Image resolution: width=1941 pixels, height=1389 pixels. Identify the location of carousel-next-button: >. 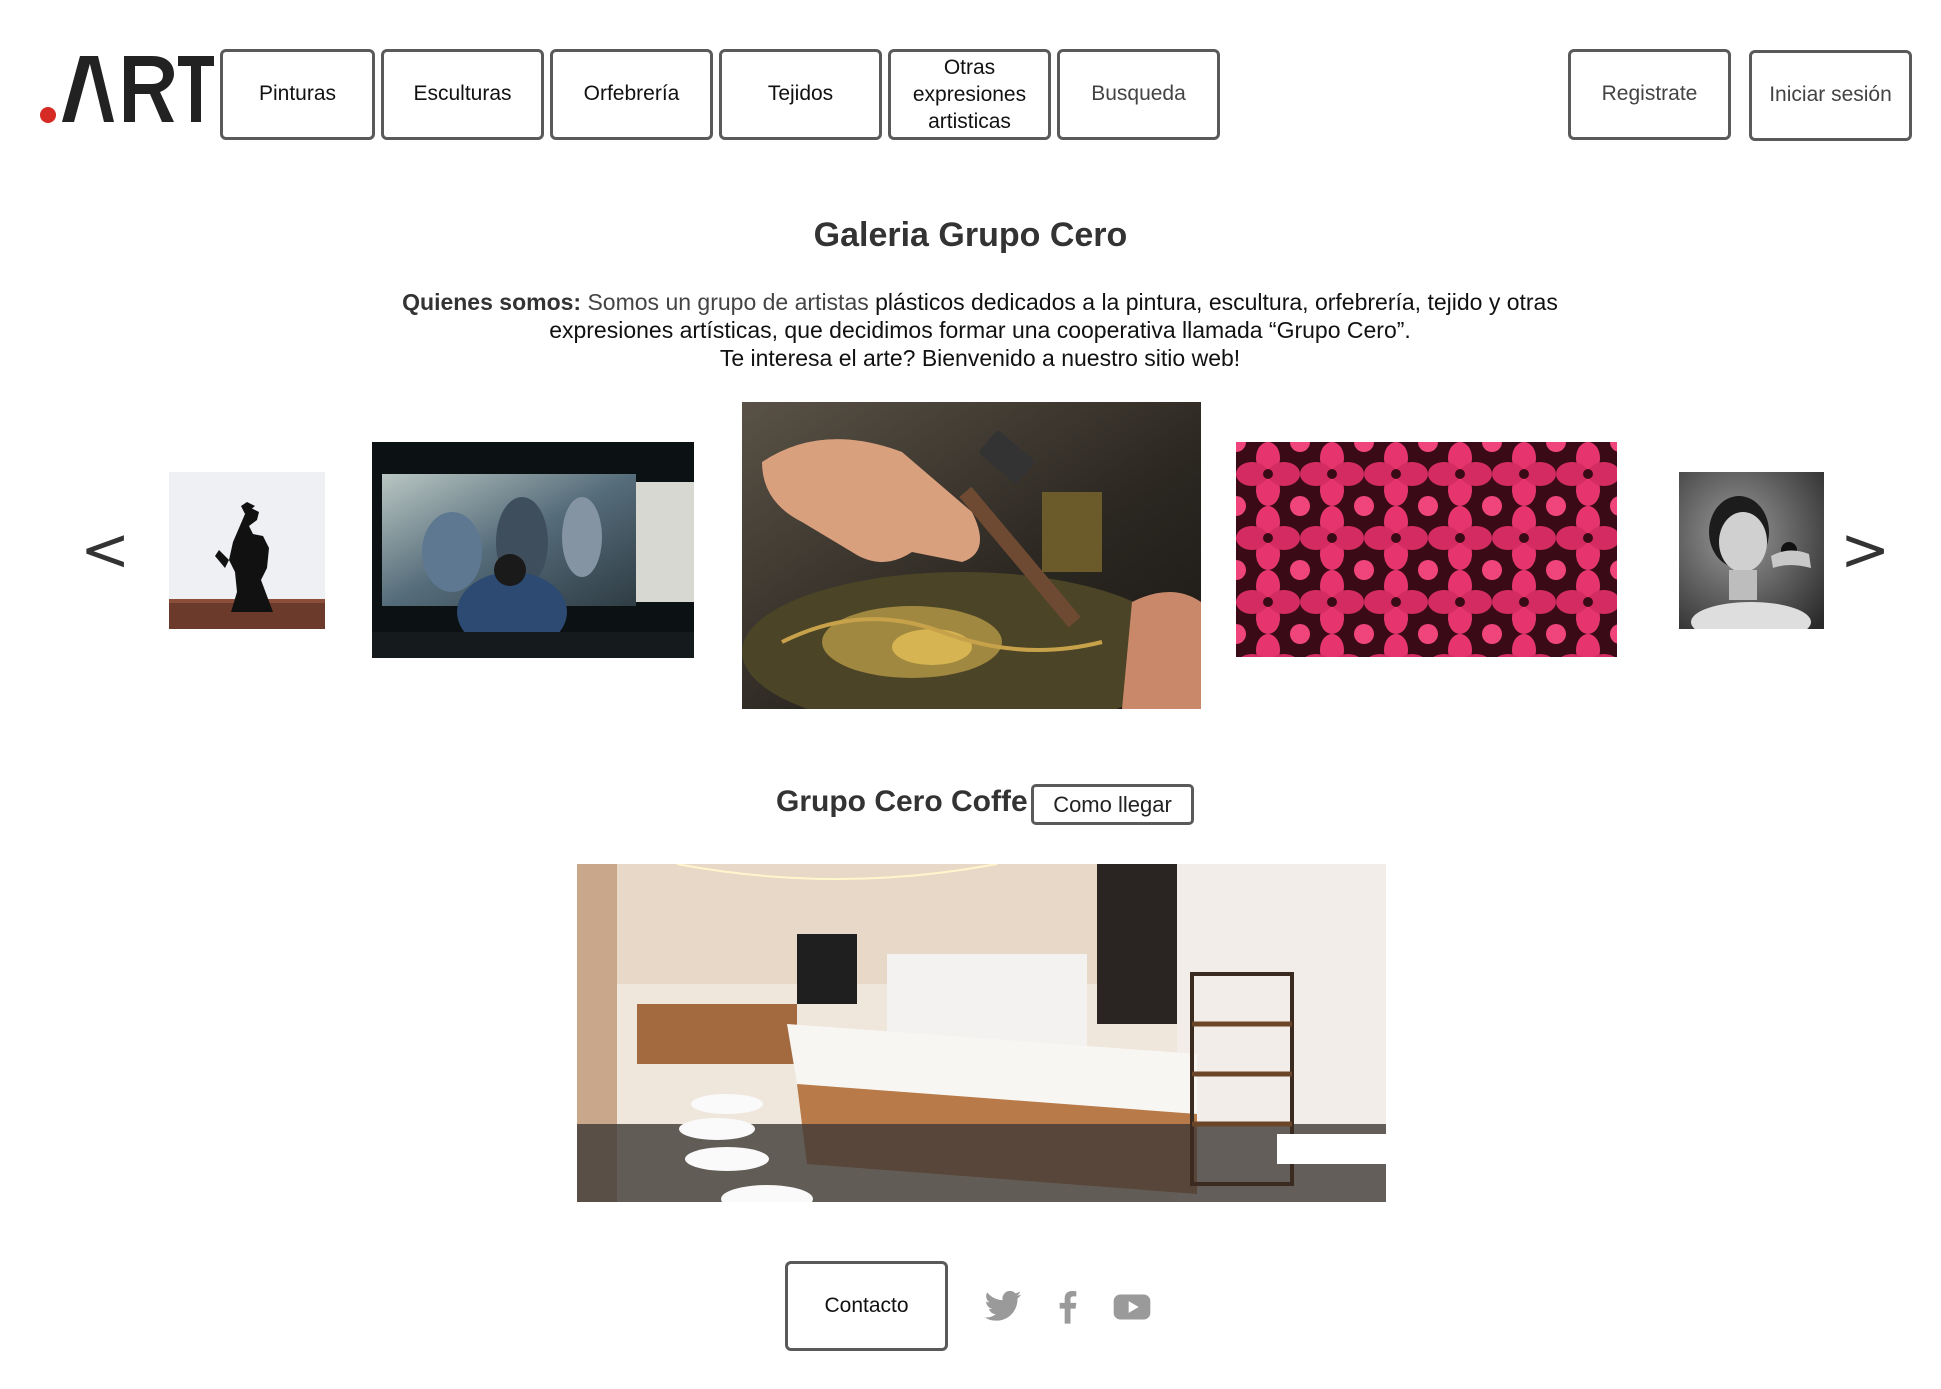
(1865, 550).